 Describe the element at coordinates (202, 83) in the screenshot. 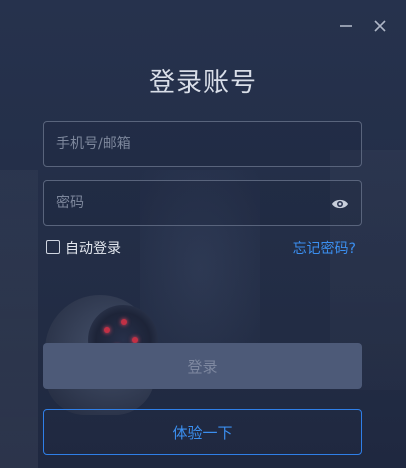

I see `page-title: 登录账号` at that location.